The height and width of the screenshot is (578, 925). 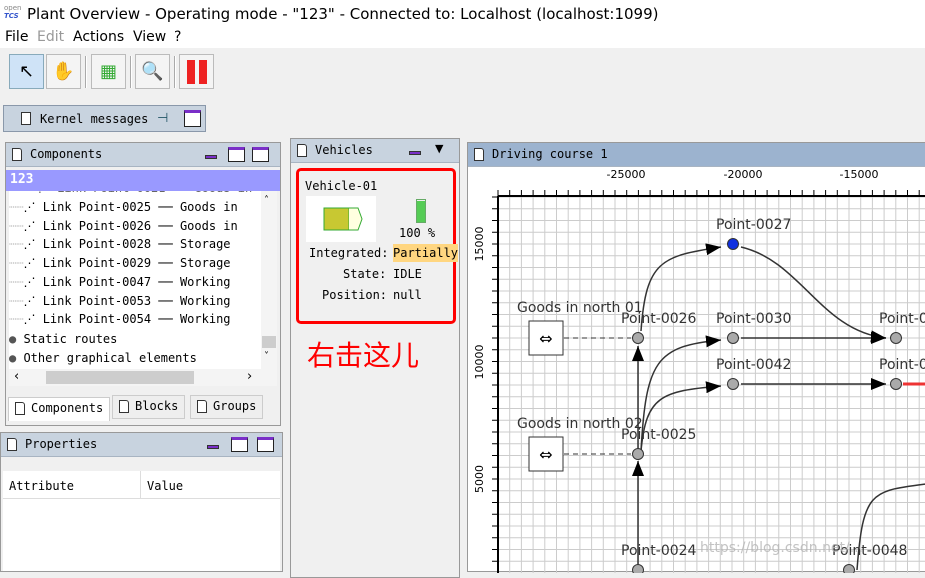 I want to click on point-label: Point-0027, so click(x=753, y=225).